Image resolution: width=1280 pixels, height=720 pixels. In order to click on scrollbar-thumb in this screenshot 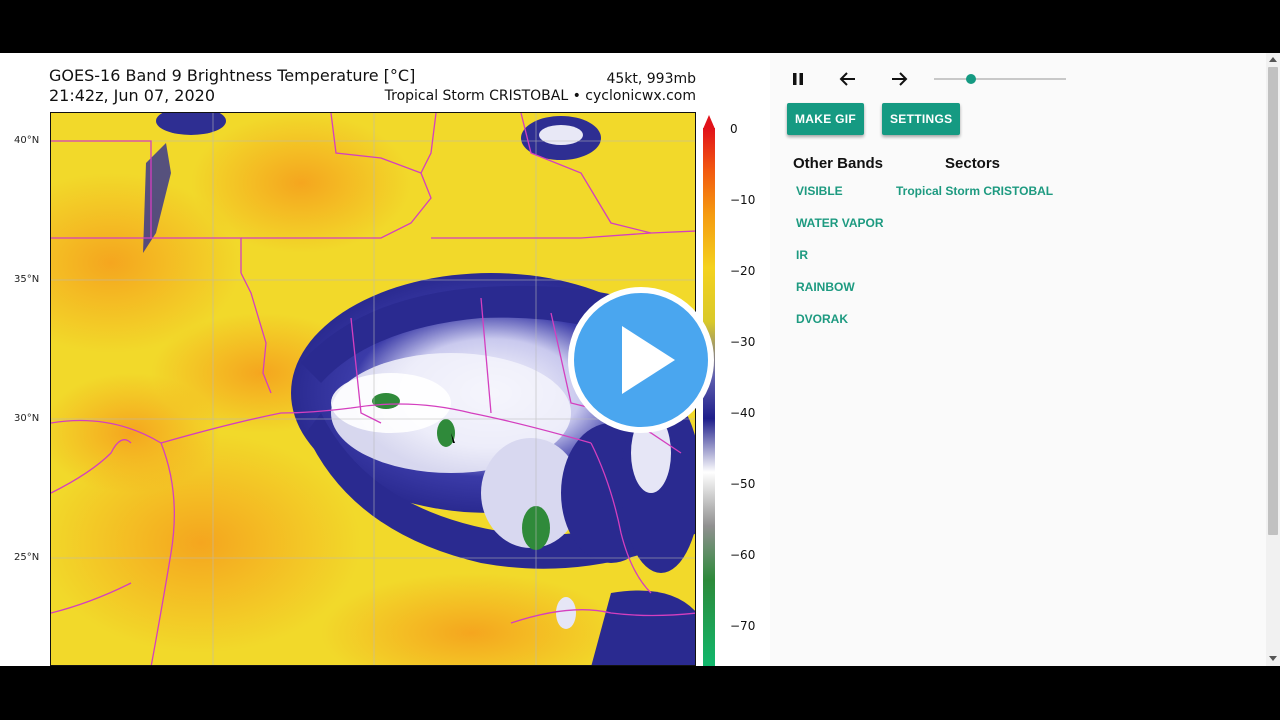, I will do `click(1273, 301)`.